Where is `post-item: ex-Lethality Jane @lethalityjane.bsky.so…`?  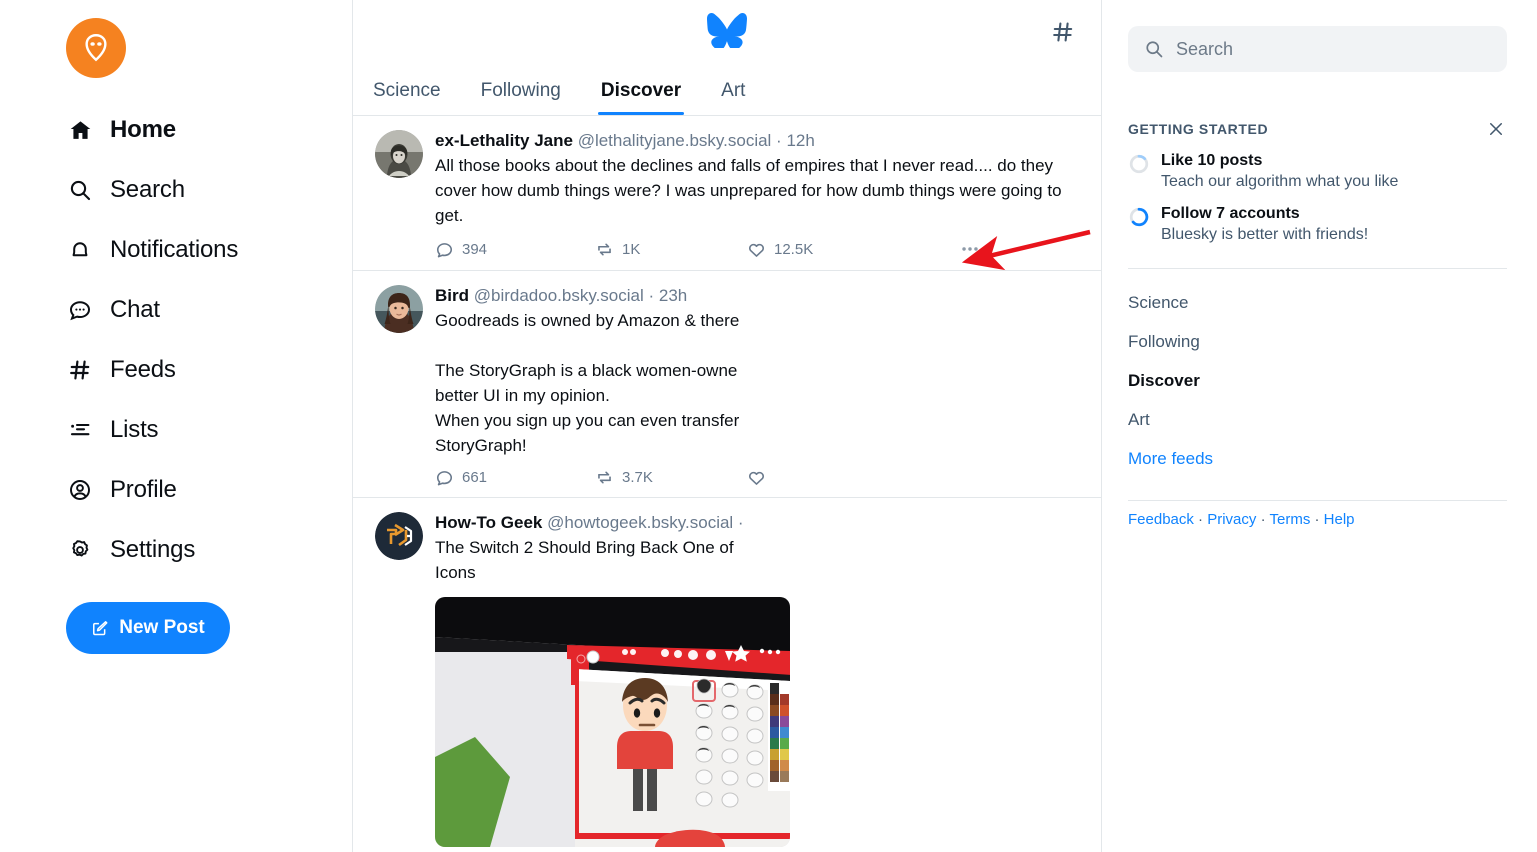 post-item: ex-Lethality Jane @lethalityjane.bsky.so… is located at coordinates (727, 193).